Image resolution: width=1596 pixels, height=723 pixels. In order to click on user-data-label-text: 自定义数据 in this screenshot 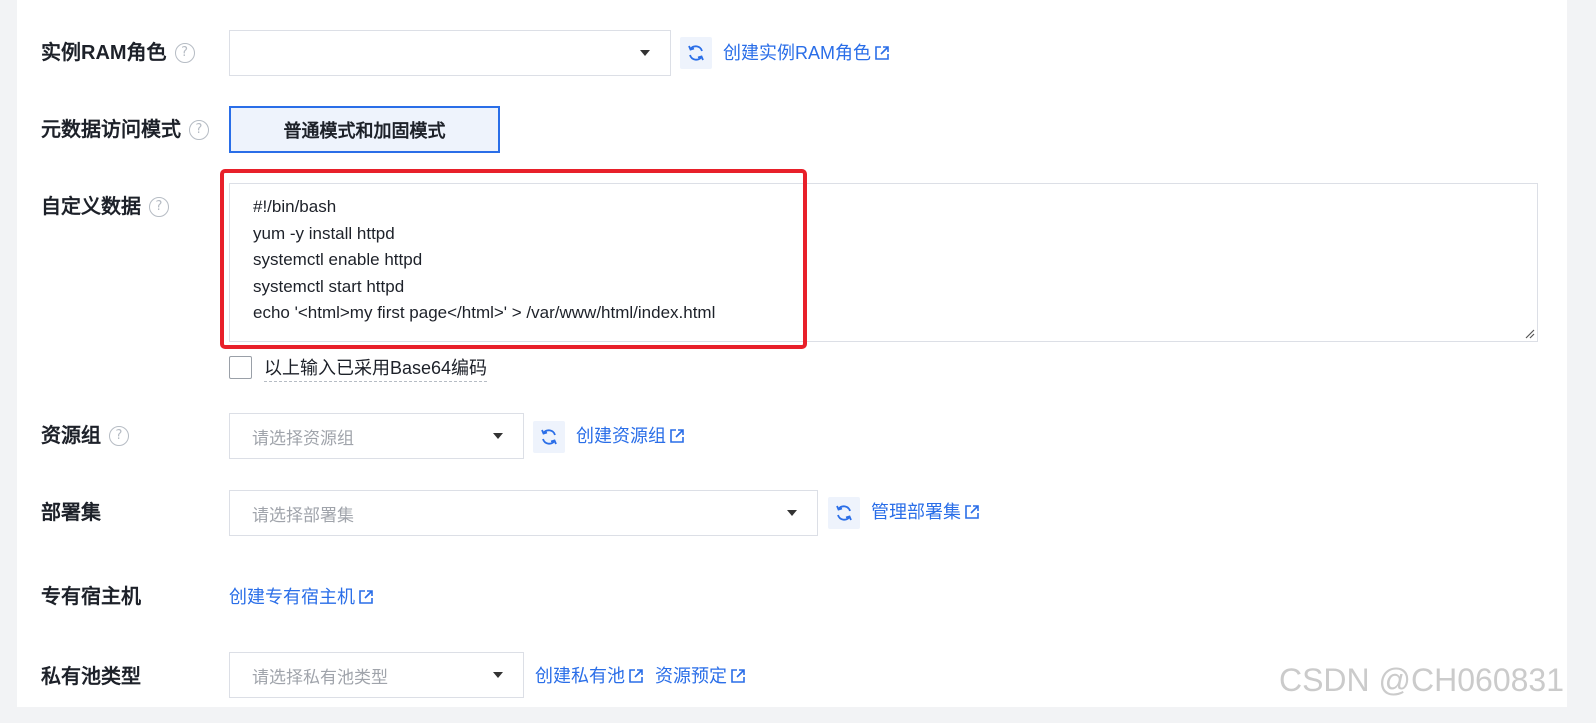, I will do `click(91, 207)`.